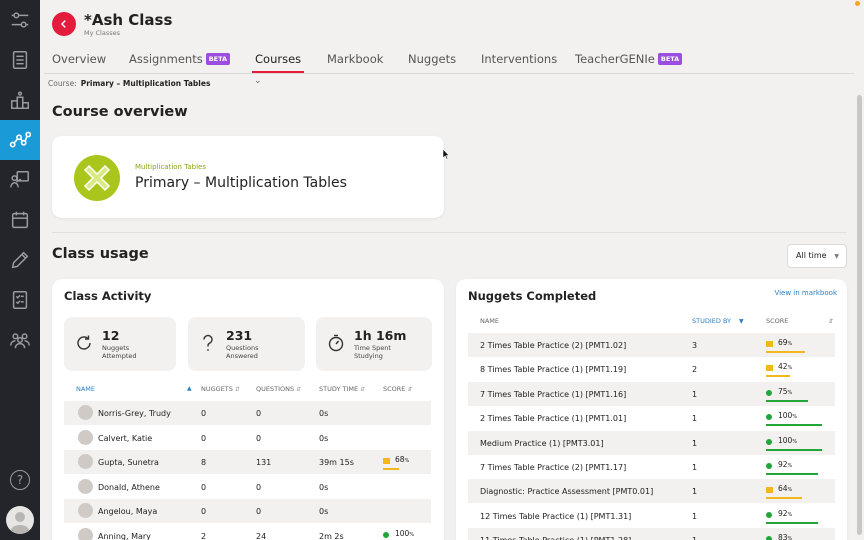 This screenshot has height=540, width=864. I want to click on tab-interventions: Interventions, so click(519, 59).